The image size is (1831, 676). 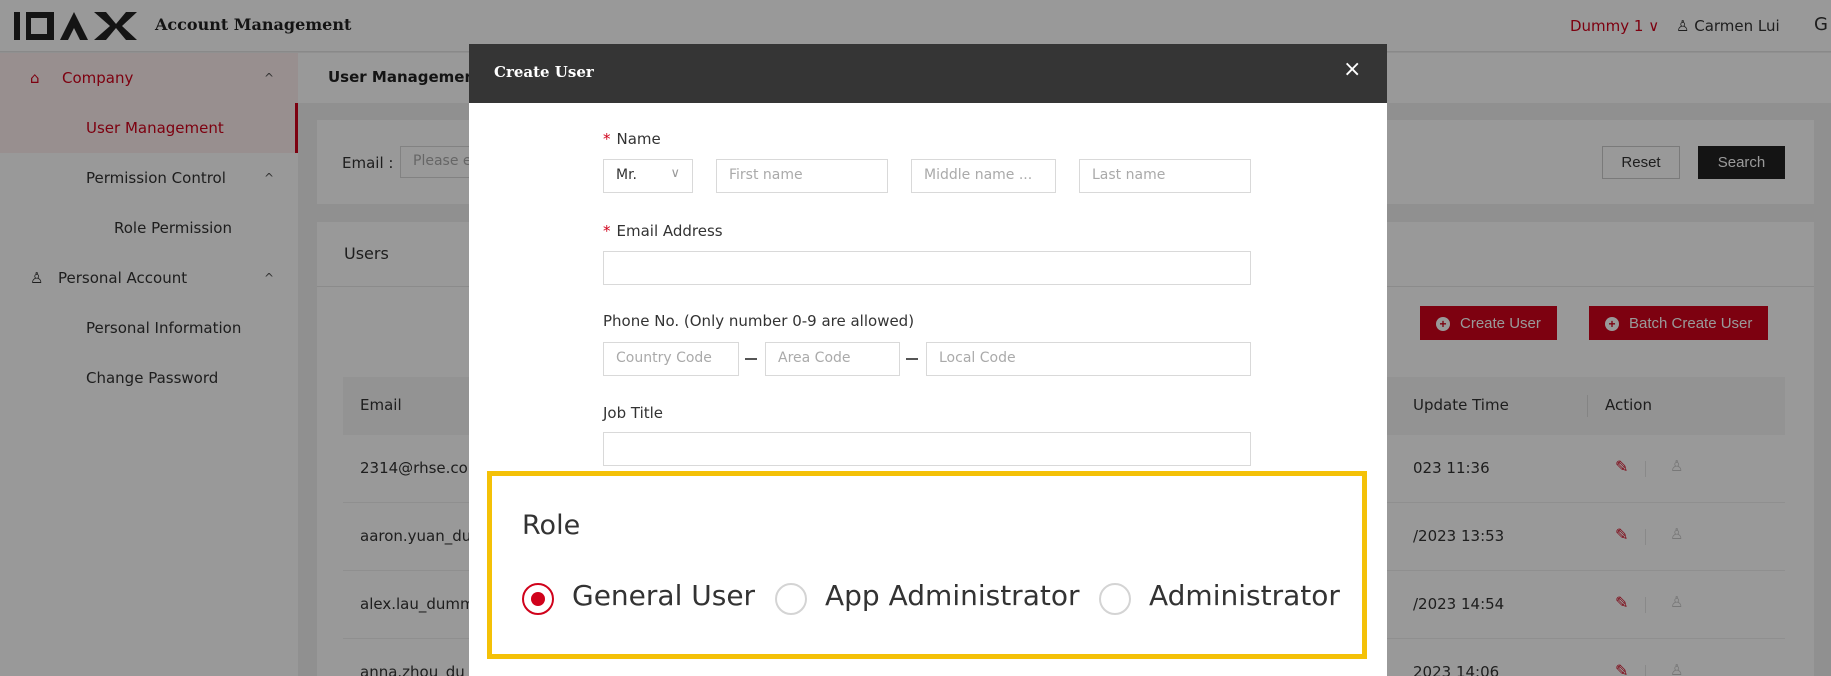 What do you see at coordinates (927, 449) in the screenshot?
I see `job-title-input` at bounding box center [927, 449].